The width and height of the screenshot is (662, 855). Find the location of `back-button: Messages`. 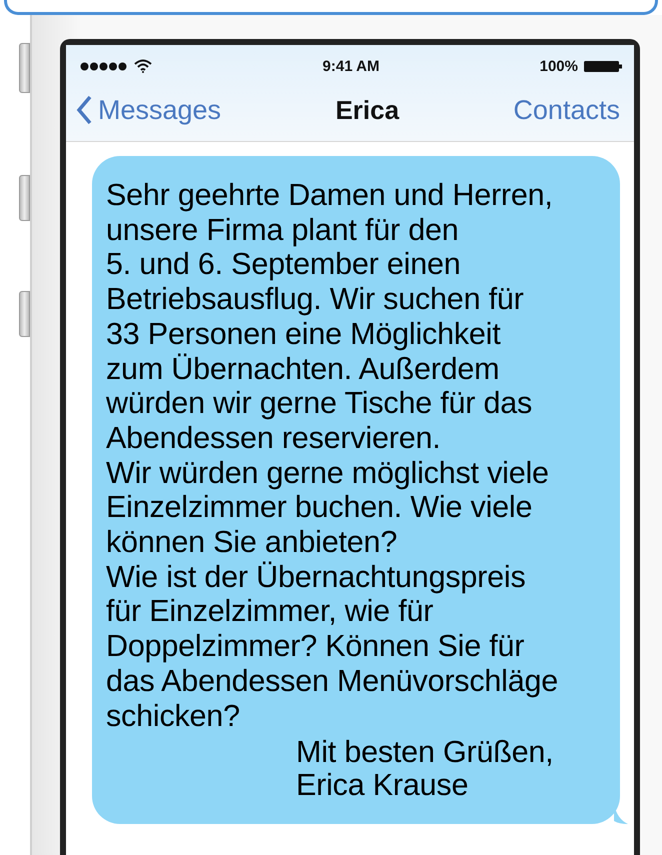

back-button: Messages is located at coordinates (149, 110).